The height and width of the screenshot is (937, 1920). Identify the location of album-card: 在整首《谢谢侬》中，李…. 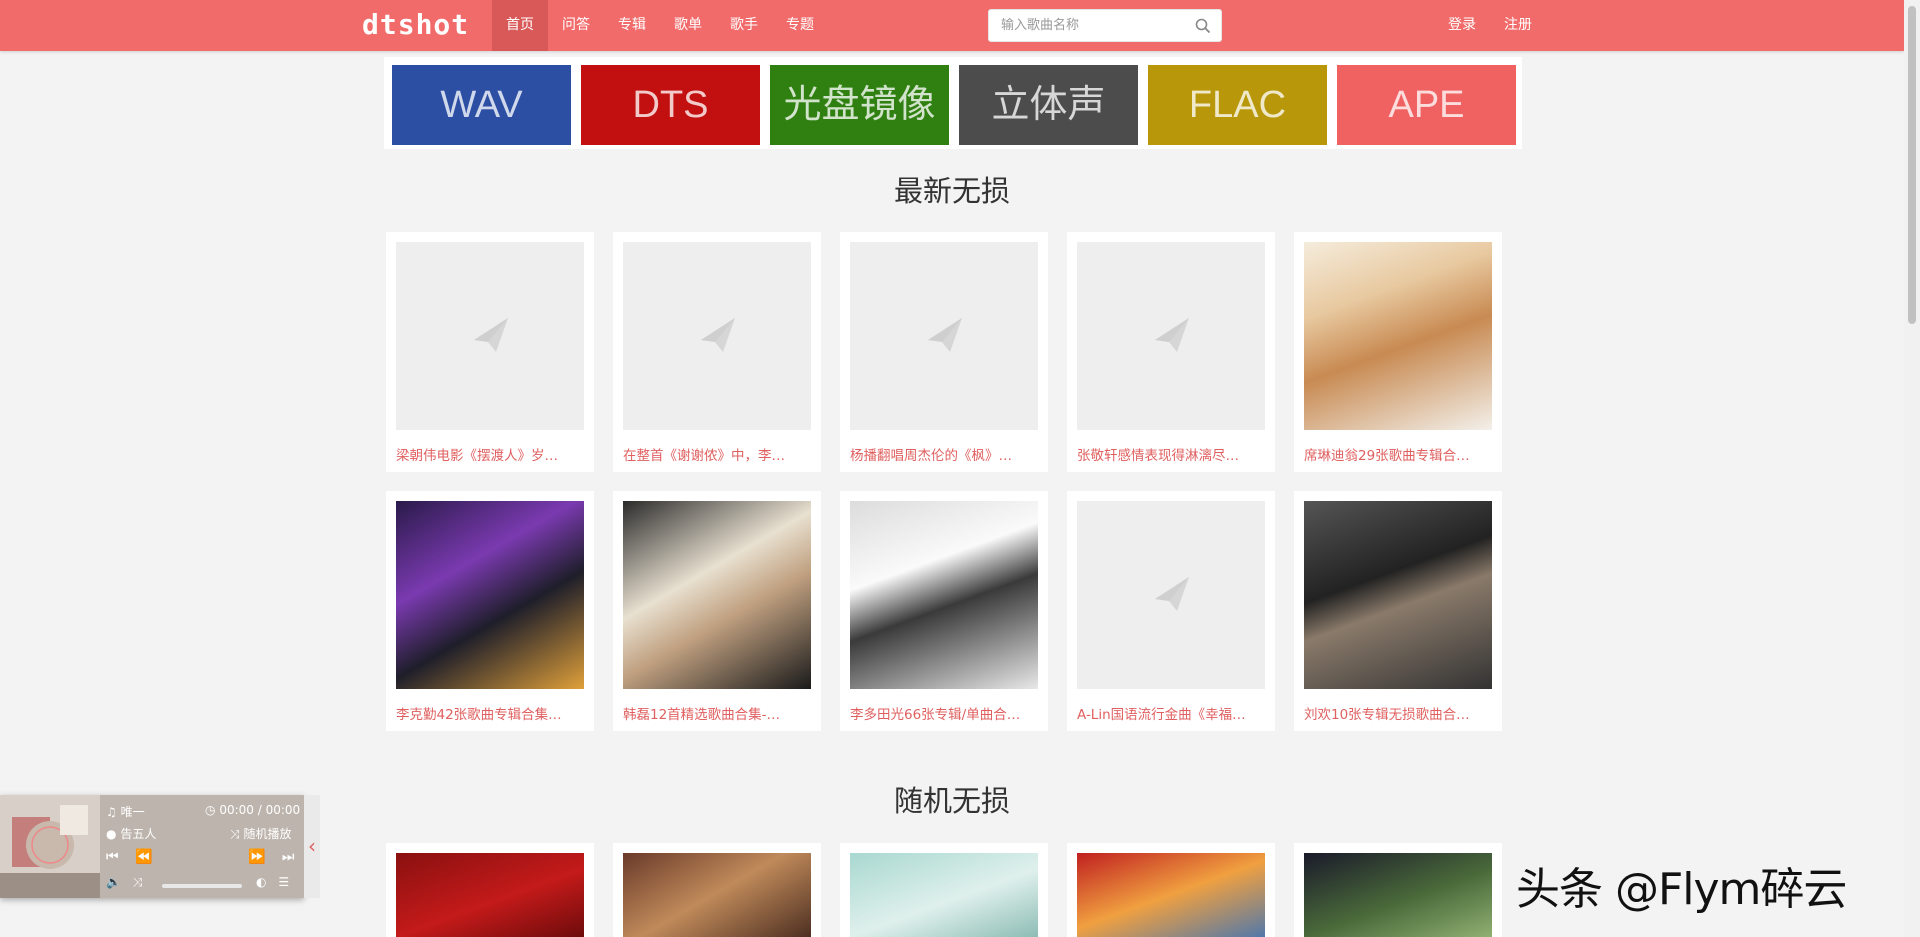
(717, 352).